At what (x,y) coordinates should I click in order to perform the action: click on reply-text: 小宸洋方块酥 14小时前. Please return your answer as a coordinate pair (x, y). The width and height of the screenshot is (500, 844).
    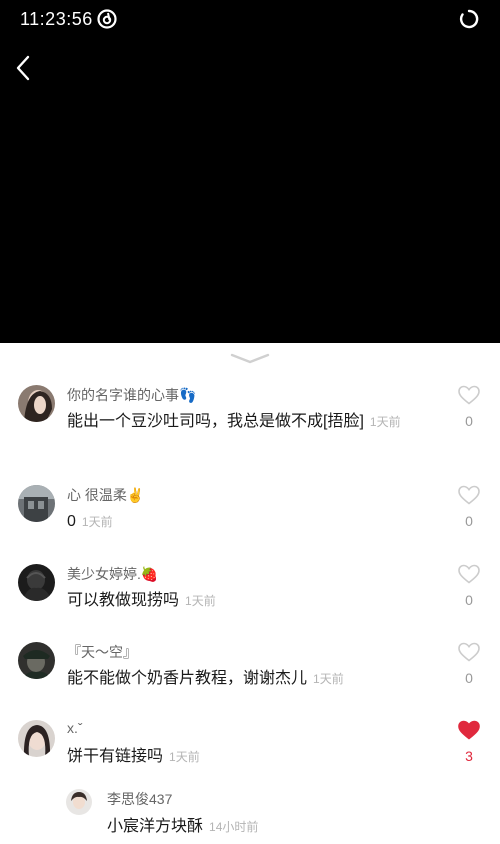
    Looking at the image, I should click on (292, 827).